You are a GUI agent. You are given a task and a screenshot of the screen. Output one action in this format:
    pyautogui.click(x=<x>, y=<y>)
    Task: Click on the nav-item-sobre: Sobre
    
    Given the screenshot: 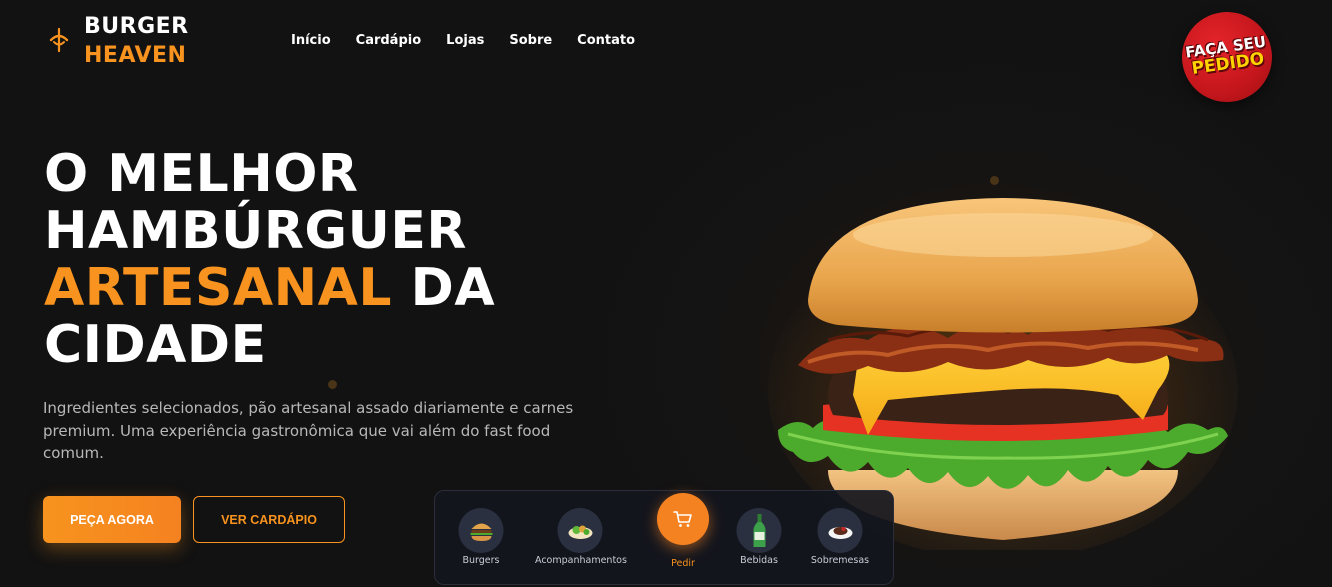 What is the action you would take?
    pyautogui.click(x=530, y=40)
    